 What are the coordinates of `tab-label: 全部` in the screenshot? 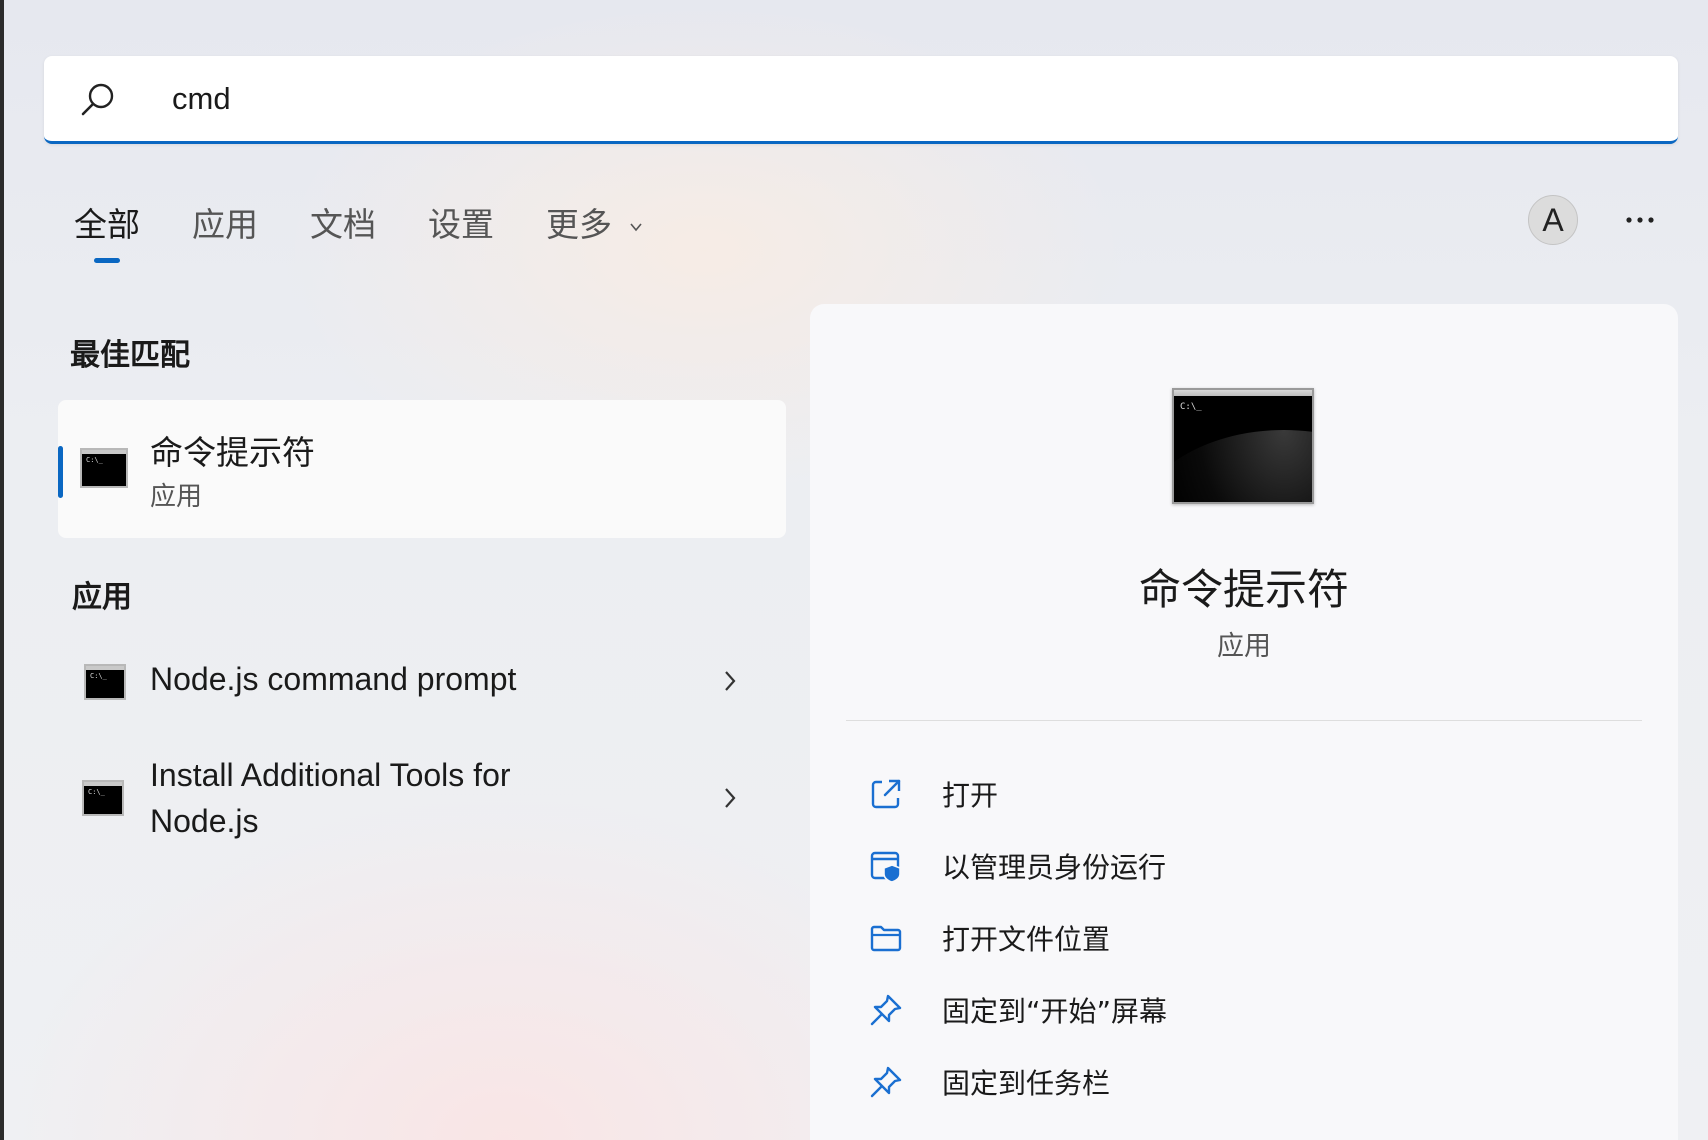 It's located at (107, 224).